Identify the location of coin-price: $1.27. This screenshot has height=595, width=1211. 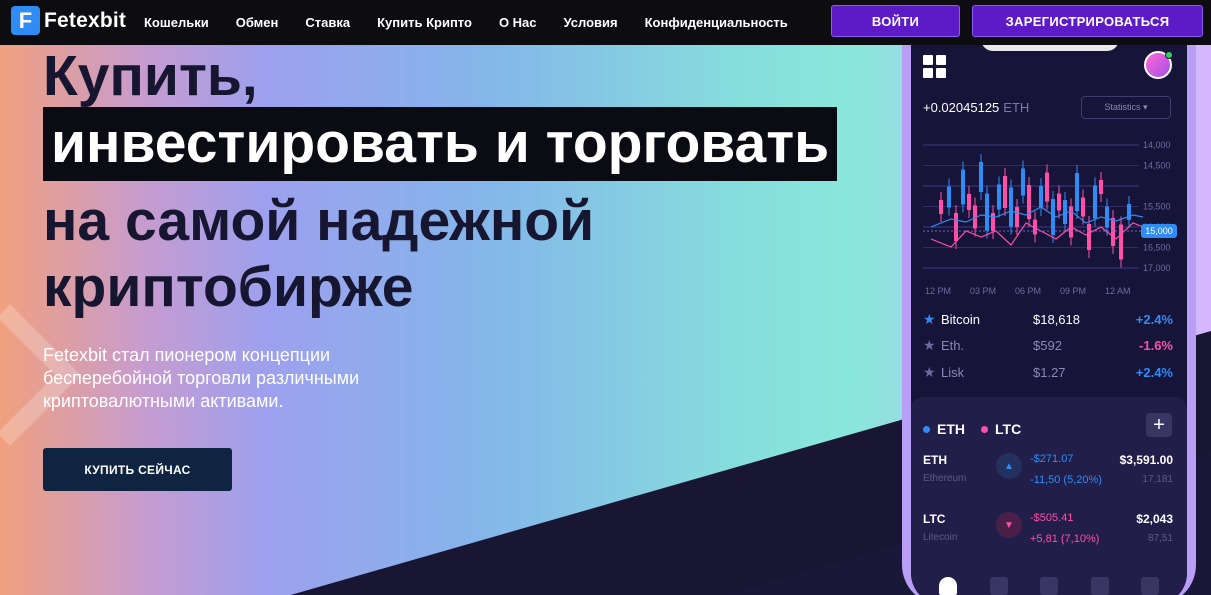
(1049, 372).